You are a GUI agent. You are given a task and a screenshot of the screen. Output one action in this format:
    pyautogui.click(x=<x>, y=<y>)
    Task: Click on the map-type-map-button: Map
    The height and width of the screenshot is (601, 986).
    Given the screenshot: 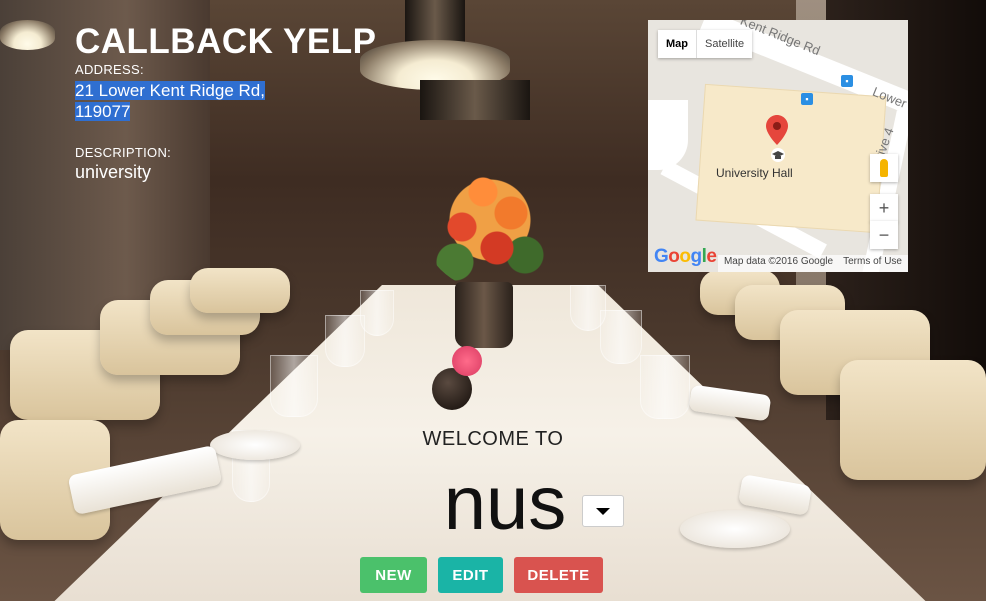 What is the action you would take?
    pyautogui.click(x=677, y=44)
    